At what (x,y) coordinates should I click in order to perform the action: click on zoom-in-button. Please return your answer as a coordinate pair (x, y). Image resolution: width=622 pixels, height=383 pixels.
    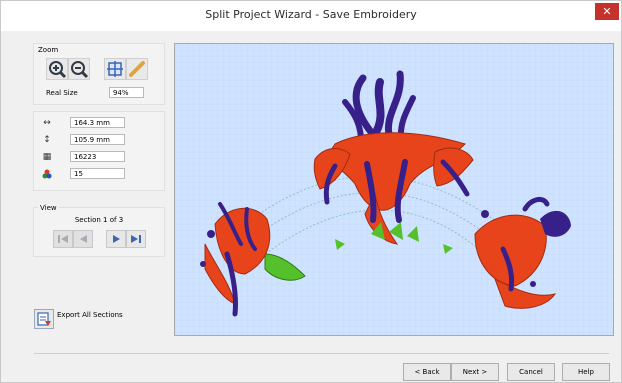
    Looking at the image, I should click on (57, 69).